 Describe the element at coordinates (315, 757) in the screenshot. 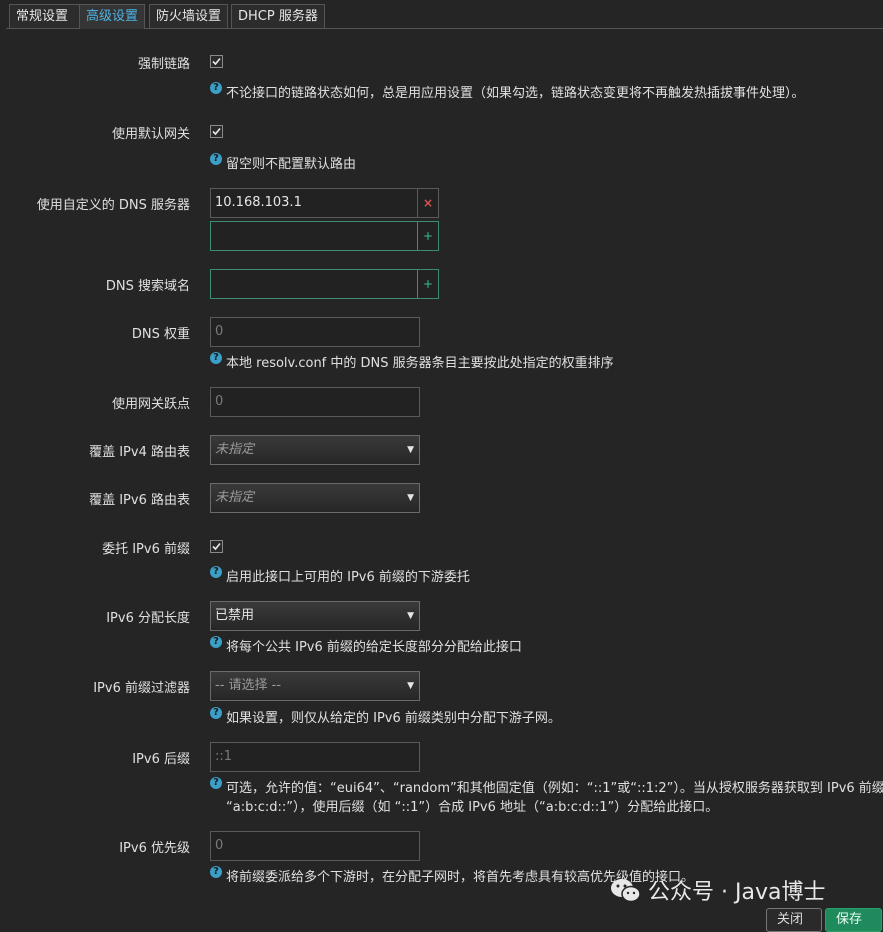

I see `ipv6-suffix-input: ::1` at that location.